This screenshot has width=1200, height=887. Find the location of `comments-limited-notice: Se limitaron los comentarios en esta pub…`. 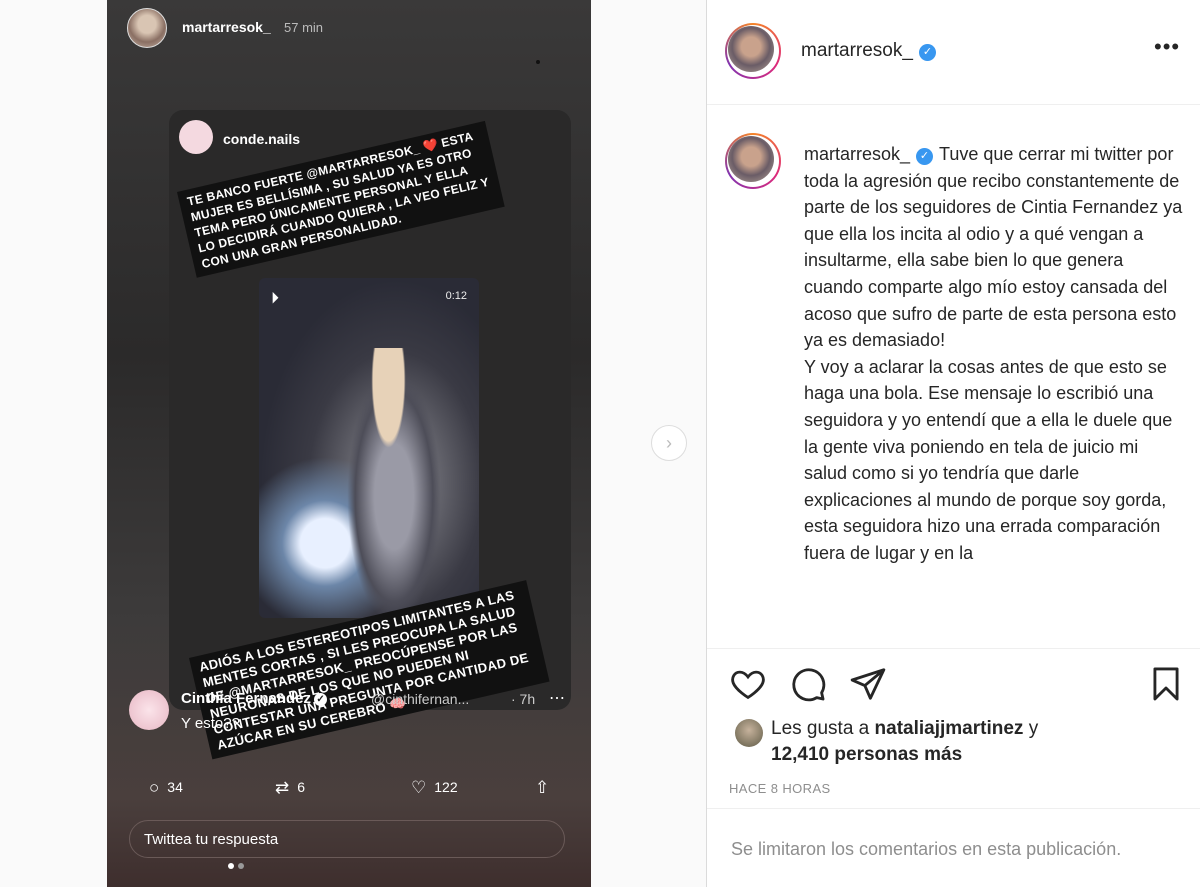

comments-limited-notice: Se limitaron los comentarios en esta pub… is located at coordinates (926, 849).